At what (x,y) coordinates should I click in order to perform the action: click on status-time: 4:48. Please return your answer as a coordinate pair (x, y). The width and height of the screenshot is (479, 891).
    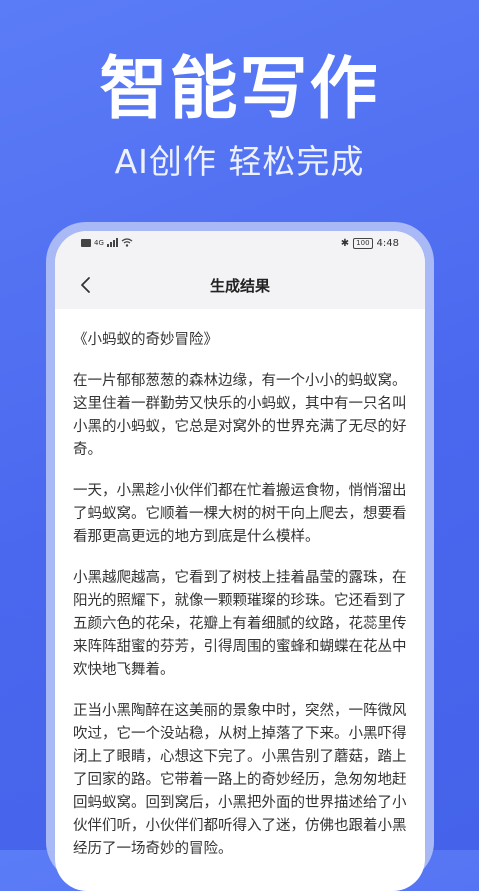
    Looking at the image, I should click on (387, 243).